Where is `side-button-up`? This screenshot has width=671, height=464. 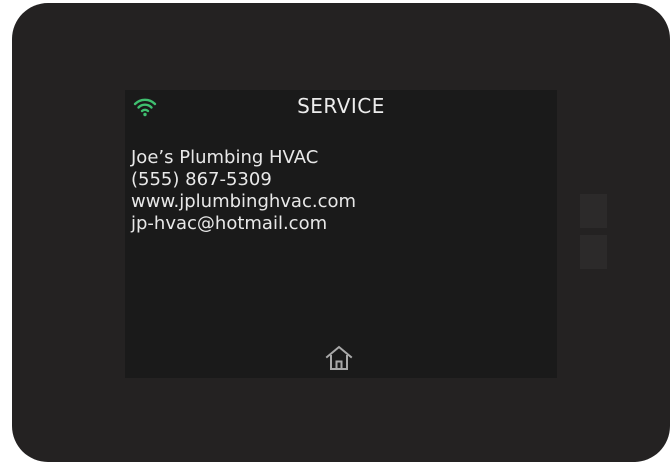
side-button-up is located at coordinates (593, 211).